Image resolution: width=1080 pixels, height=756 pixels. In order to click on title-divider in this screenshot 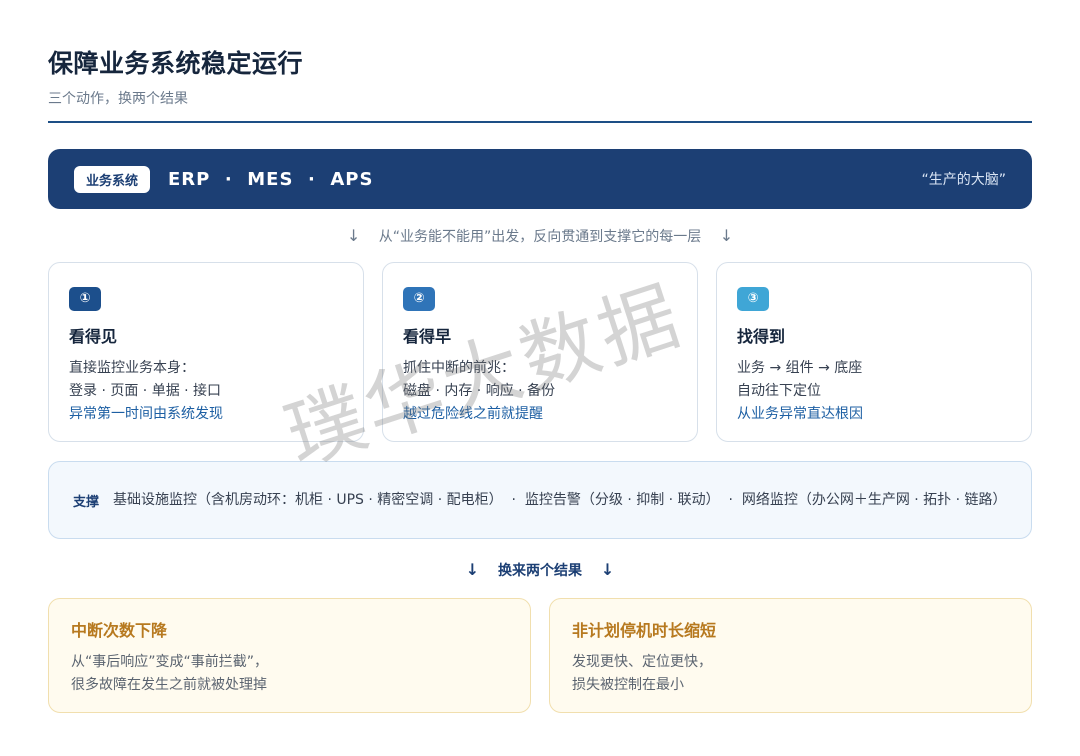, I will do `click(540, 122)`.